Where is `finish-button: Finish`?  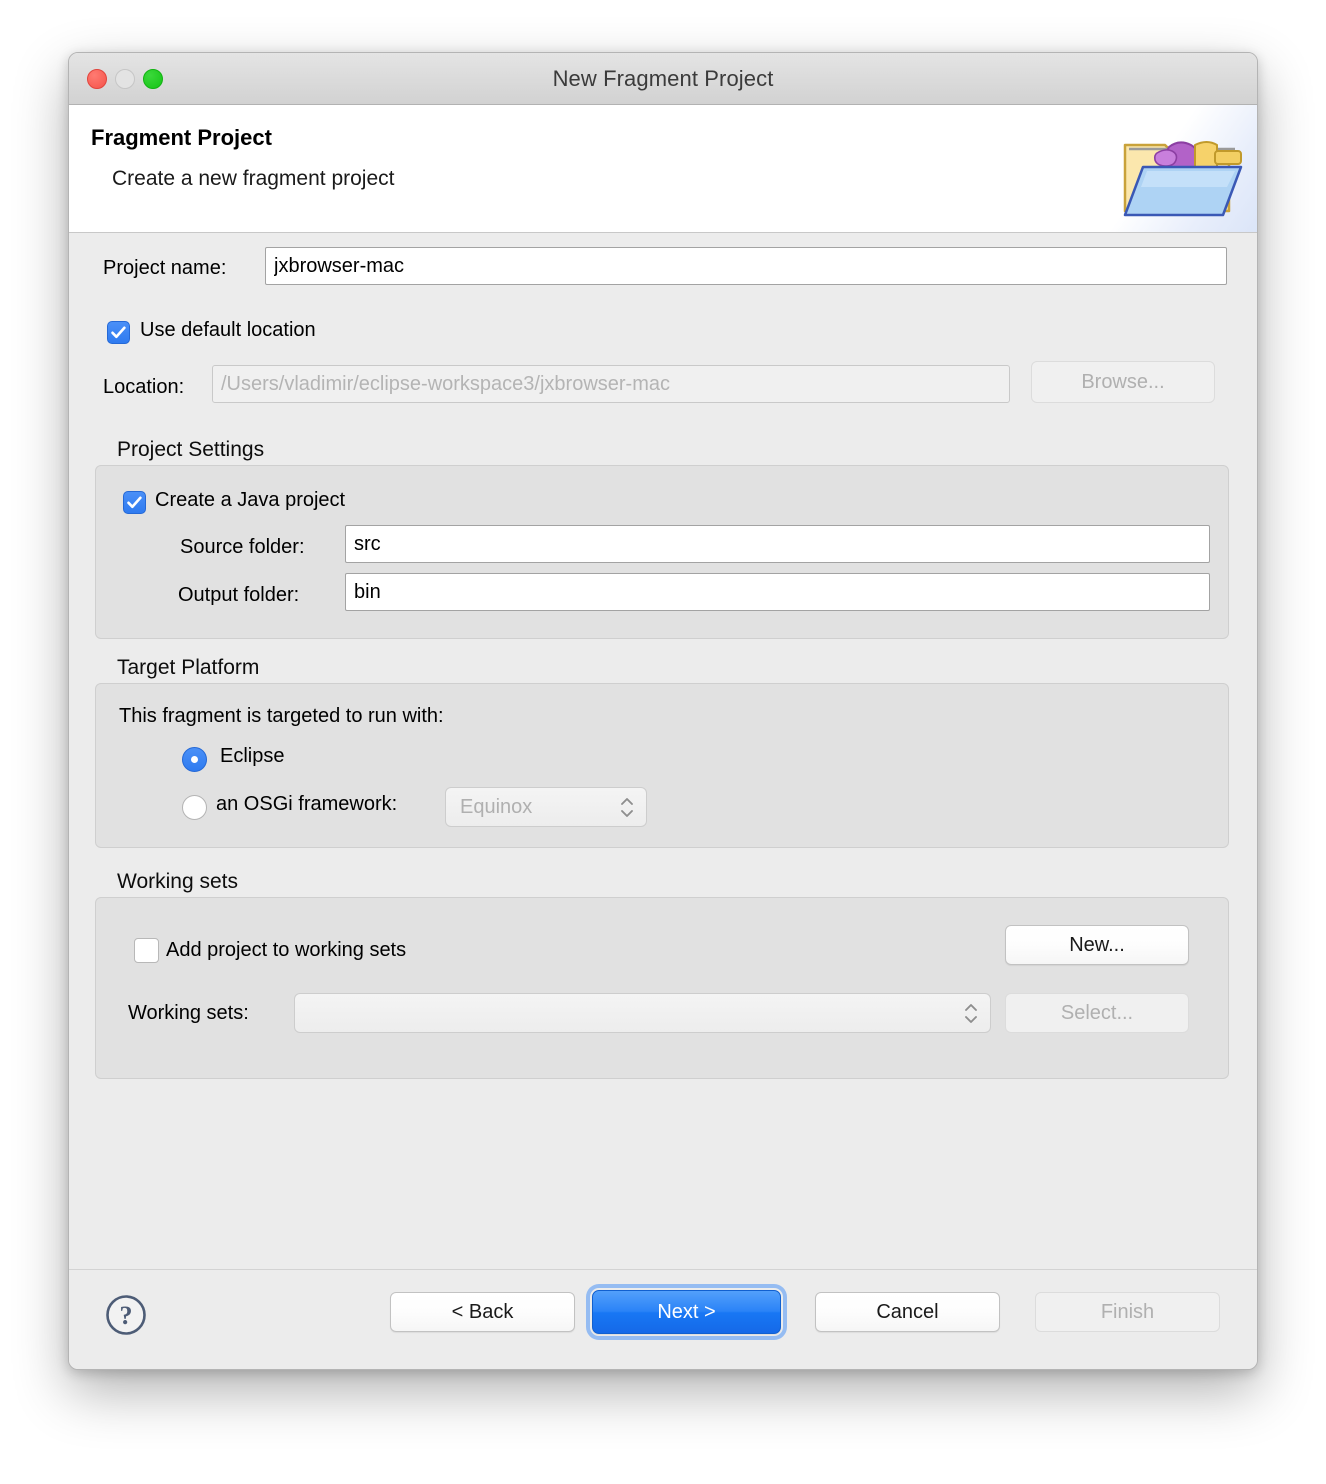 finish-button: Finish is located at coordinates (1127, 1312).